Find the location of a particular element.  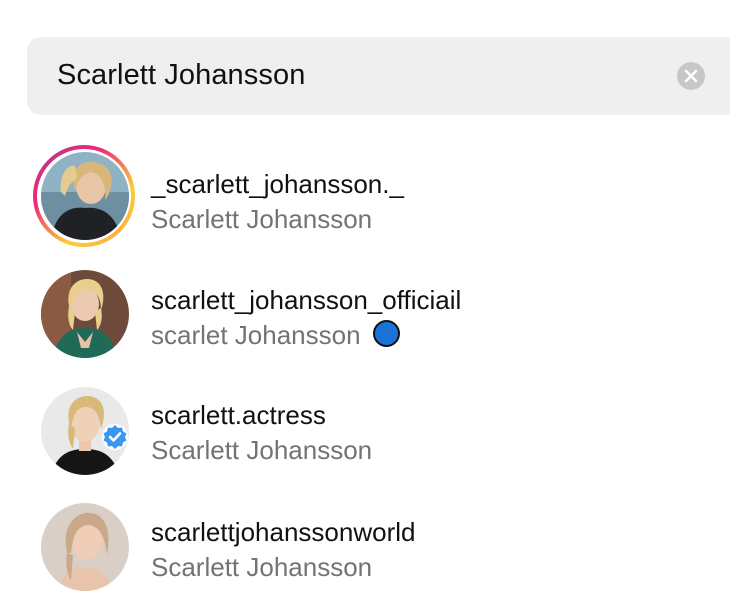

result-username: scarlett.actress is located at coordinates (238, 415).